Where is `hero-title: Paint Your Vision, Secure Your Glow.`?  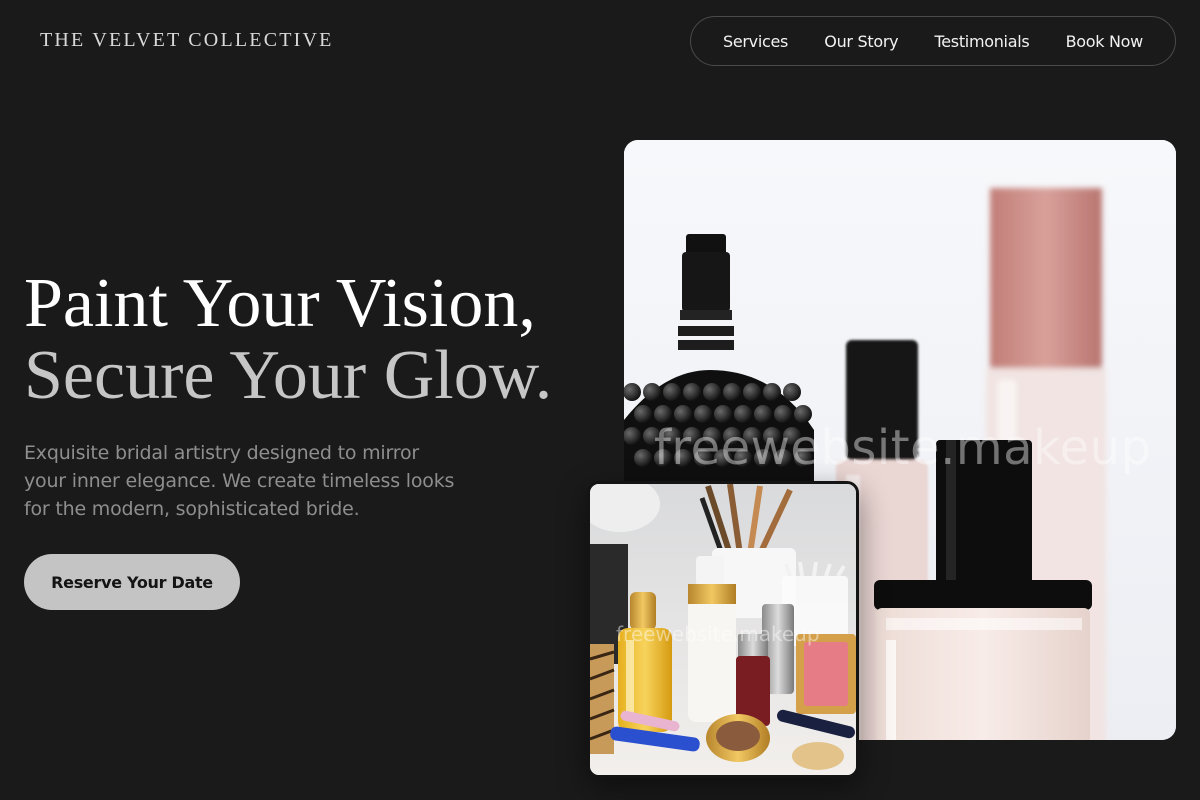
hero-title: Paint Your Vision, Secure Your Glow. is located at coordinates (288, 340).